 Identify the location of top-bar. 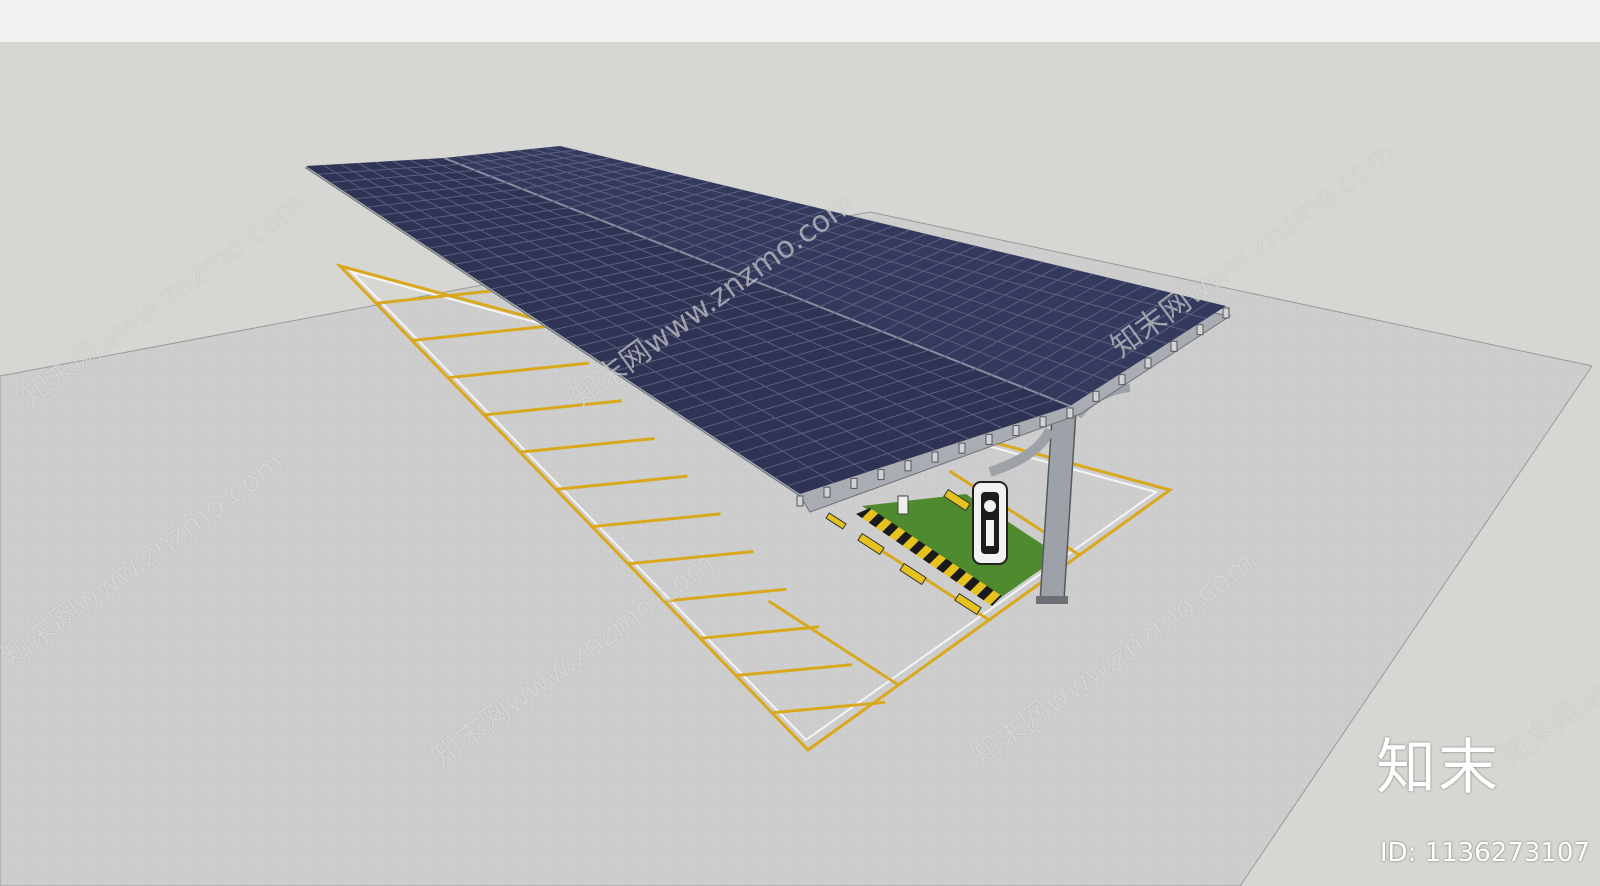
(800, 21).